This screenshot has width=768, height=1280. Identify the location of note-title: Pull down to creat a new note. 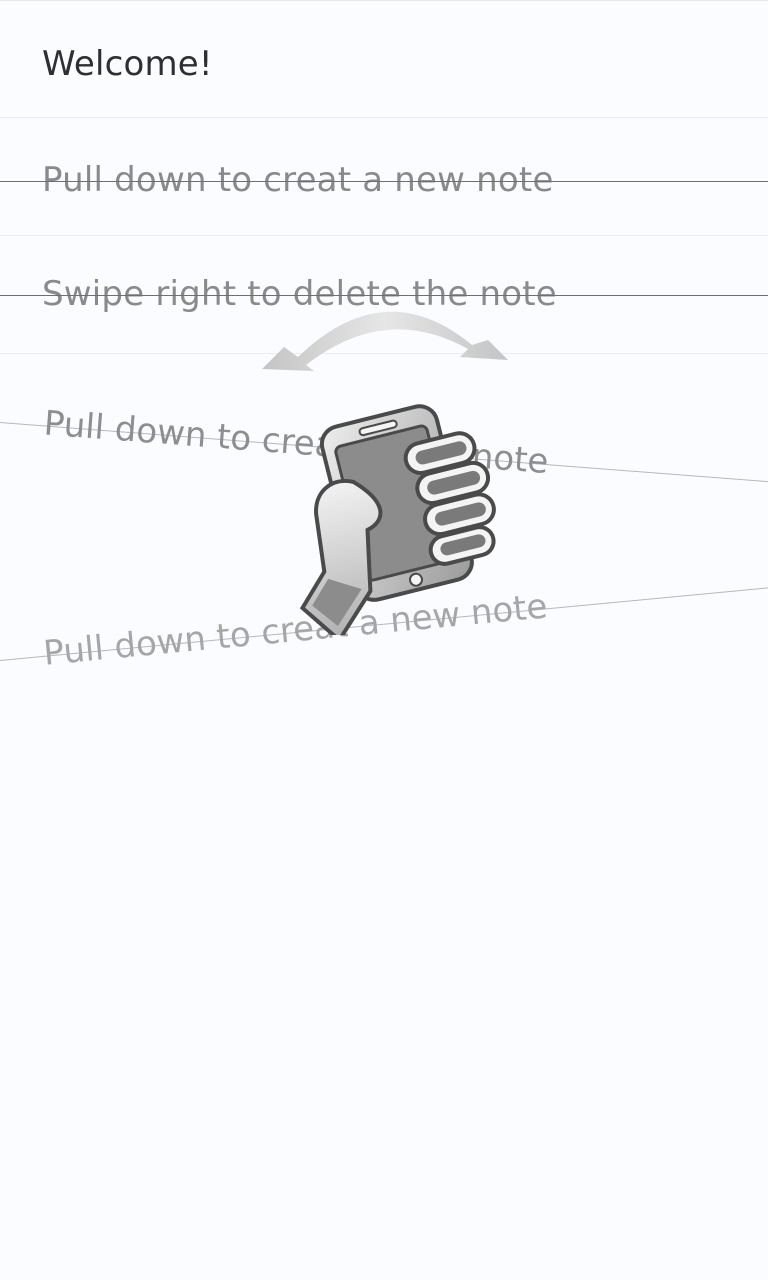
(298, 180).